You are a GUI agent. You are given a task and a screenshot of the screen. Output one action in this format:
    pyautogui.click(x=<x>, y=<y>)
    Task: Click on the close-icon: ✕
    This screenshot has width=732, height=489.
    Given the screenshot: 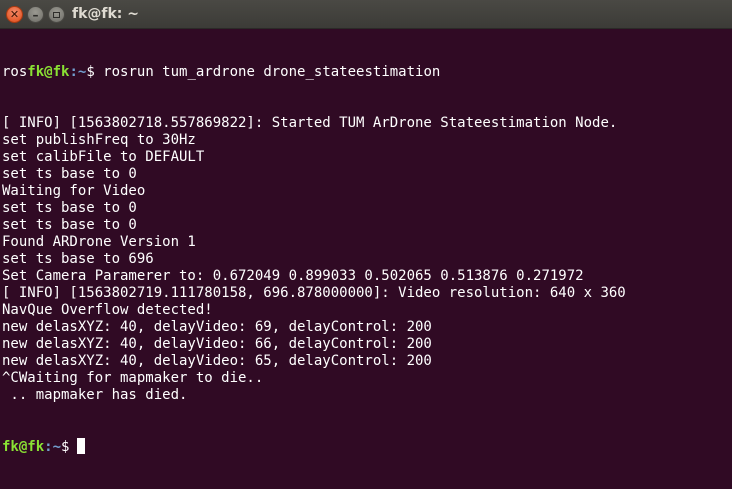 What is the action you would take?
    pyautogui.click(x=14, y=14)
    